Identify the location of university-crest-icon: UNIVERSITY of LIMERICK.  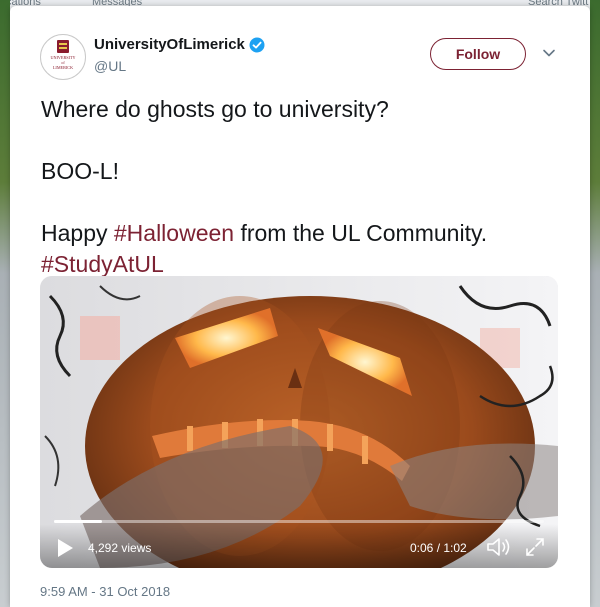
(63, 55).